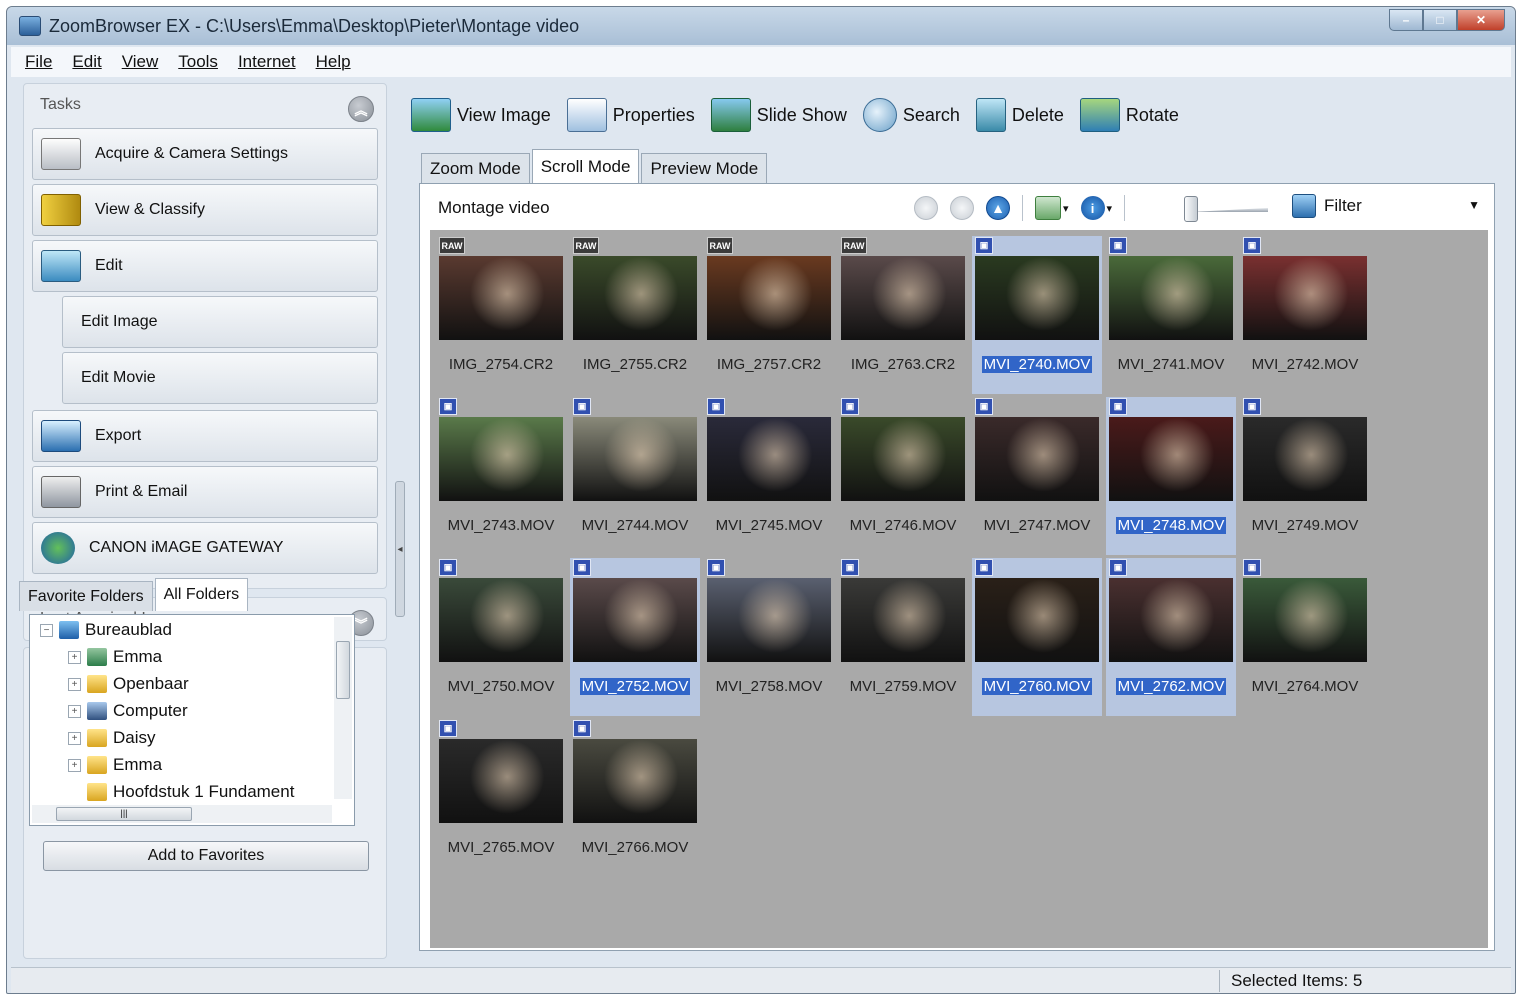 Image resolution: width=1522 pixels, height=998 pixels. What do you see at coordinates (778, 115) in the screenshot?
I see `slide-show-button: Slide Show` at bounding box center [778, 115].